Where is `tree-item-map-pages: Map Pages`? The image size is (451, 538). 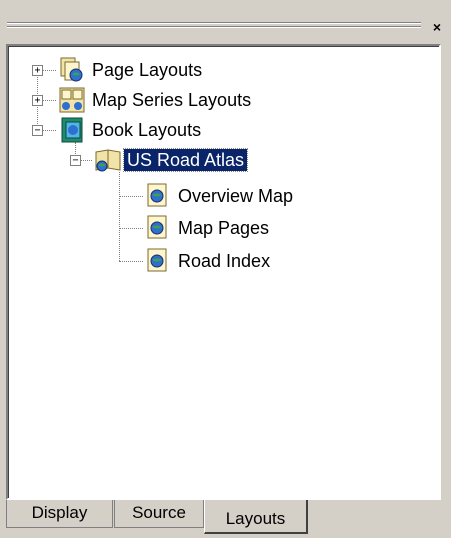 tree-item-map-pages: Map Pages is located at coordinates (223, 228).